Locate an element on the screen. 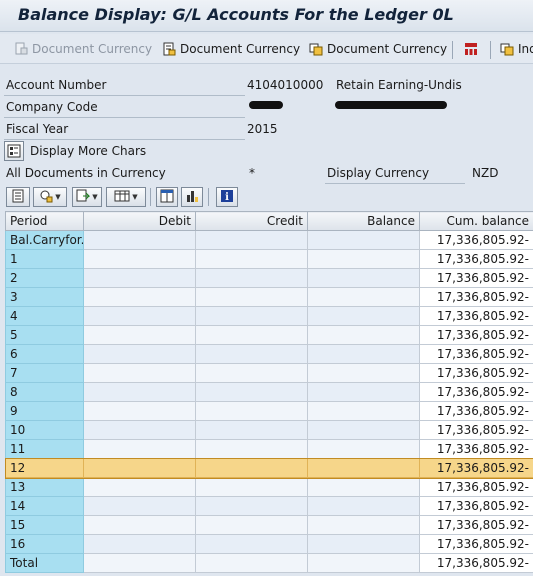 The width and height of the screenshot is (533, 576). period-cell: 5 is located at coordinates (44, 335).